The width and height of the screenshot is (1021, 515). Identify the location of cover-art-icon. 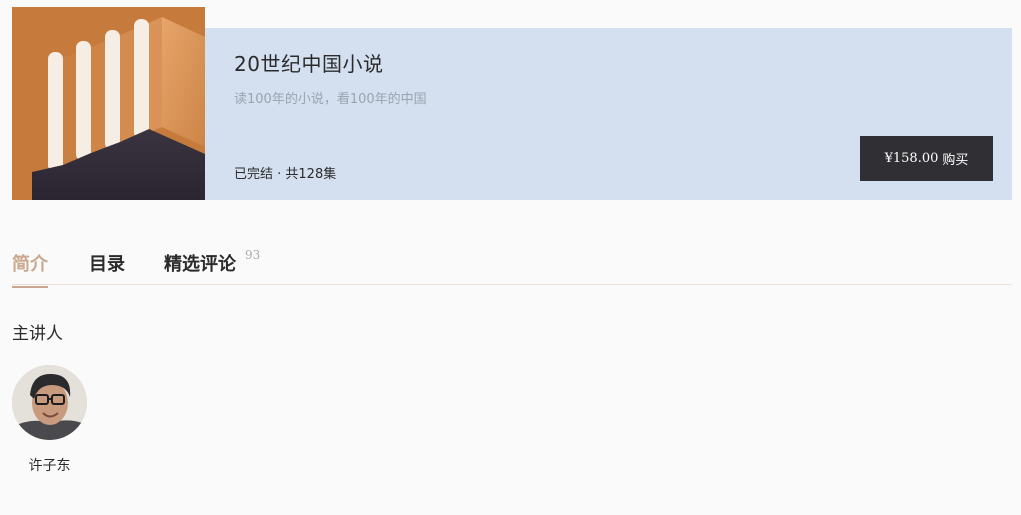
(108, 103).